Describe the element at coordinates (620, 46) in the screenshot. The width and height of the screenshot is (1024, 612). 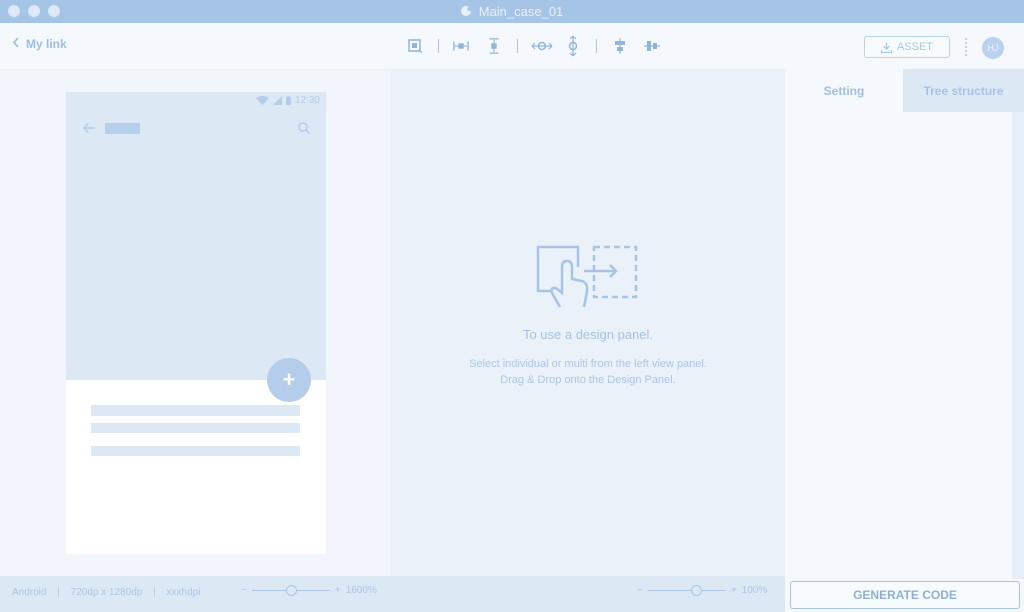
I see `align-center-vertical-icon` at that location.